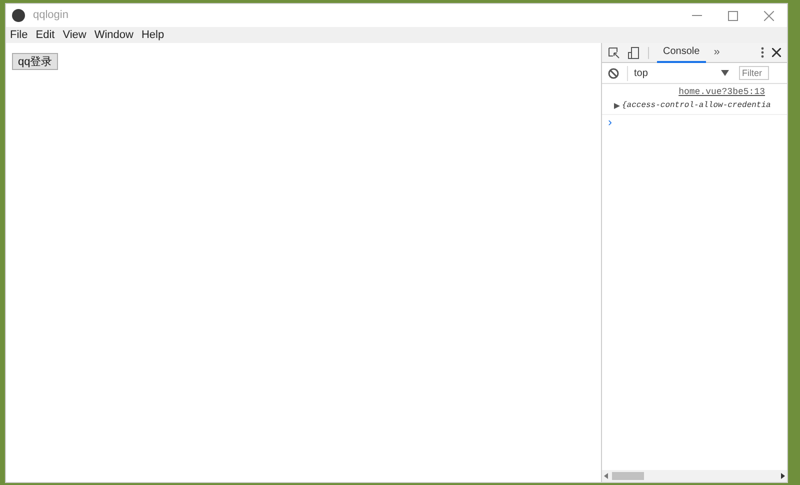 The height and width of the screenshot is (485, 800). I want to click on scrollbar-thumb, so click(628, 476).